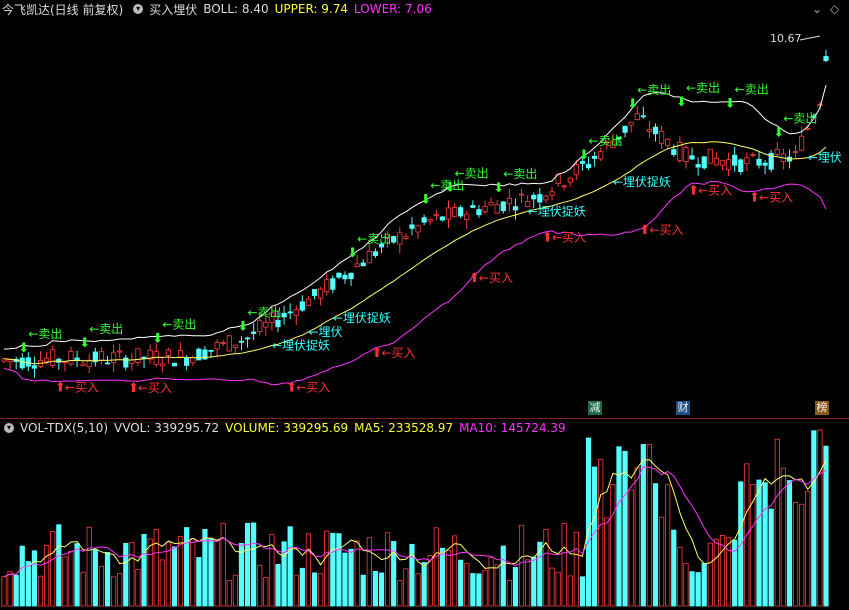  Describe the element at coordinates (822, 408) in the screenshot. I see `badge-rank: 榜` at that location.